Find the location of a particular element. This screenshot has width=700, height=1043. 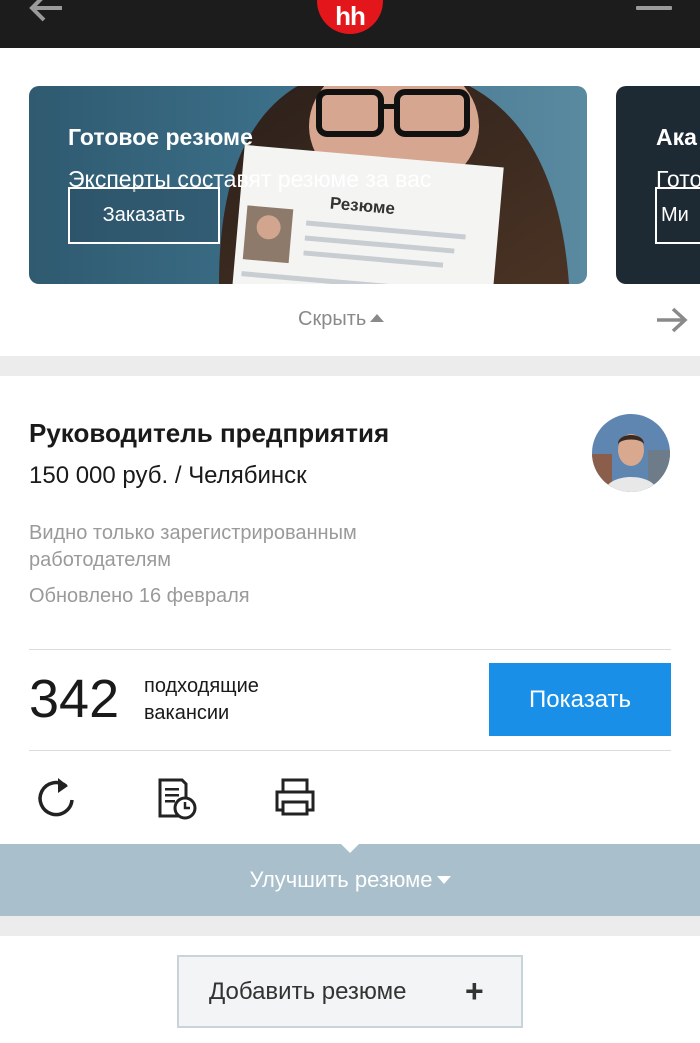

arrow-right-icon is located at coordinates (672, 320).